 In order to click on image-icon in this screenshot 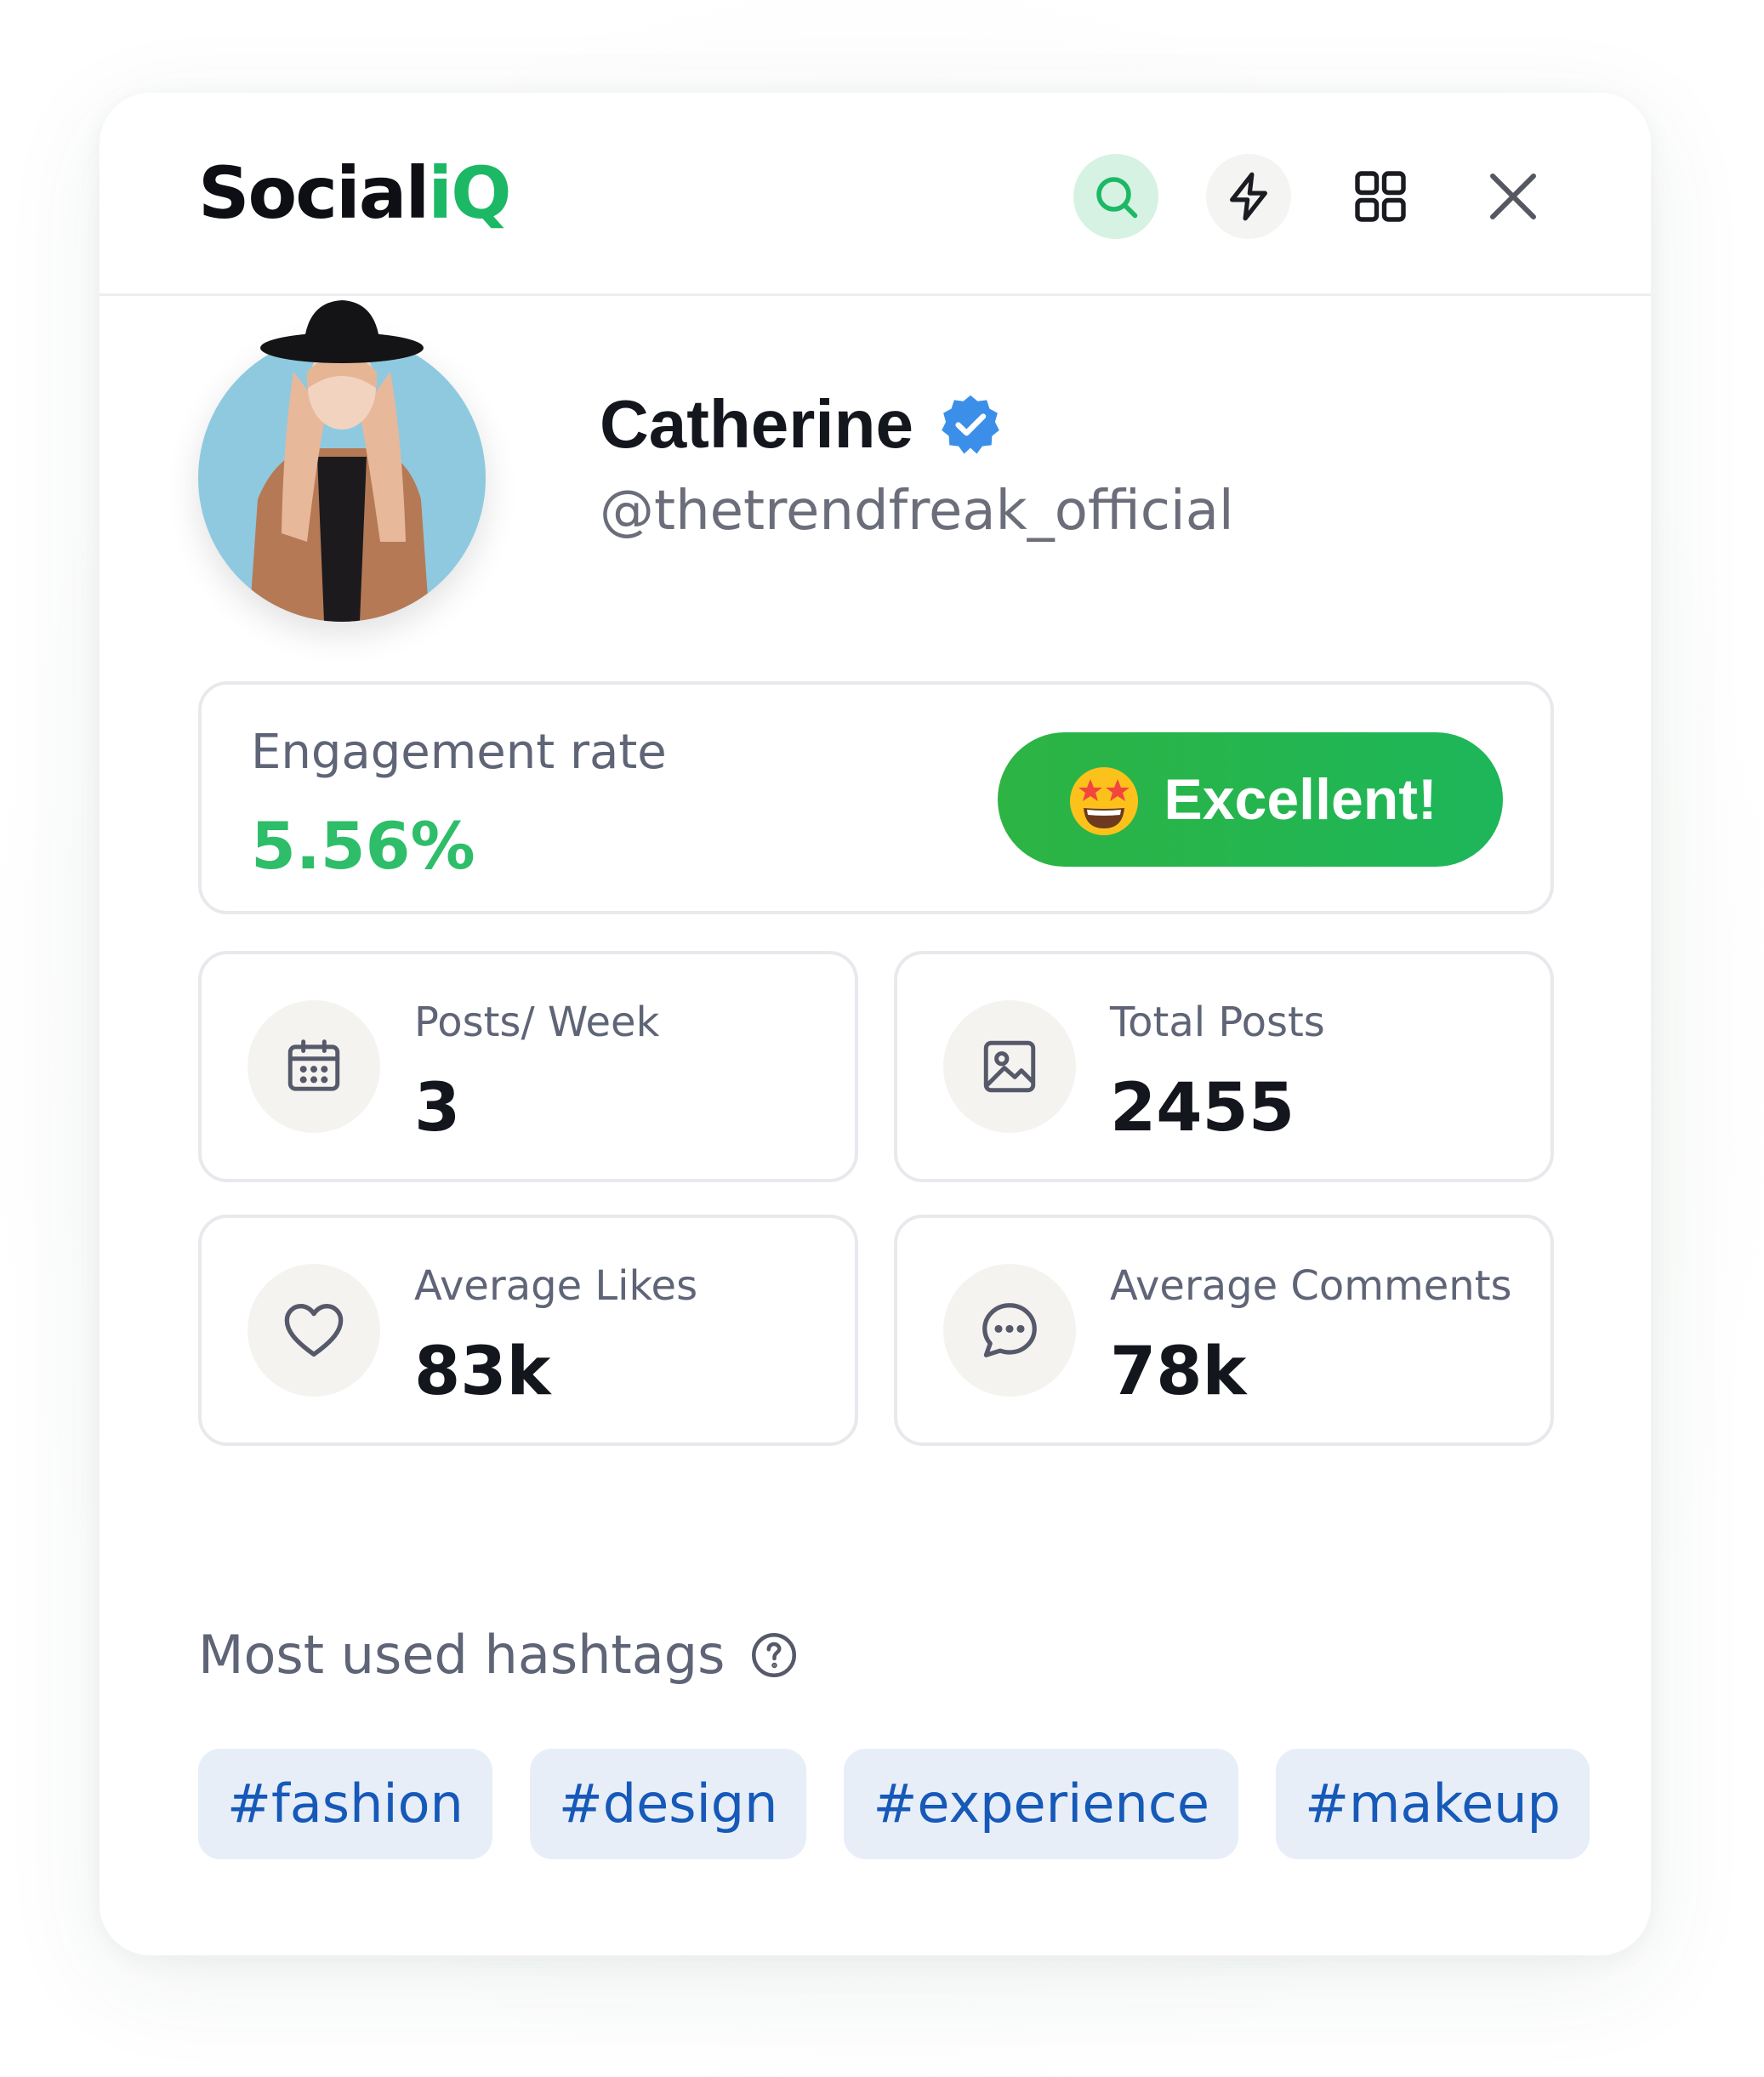, I will do `click(1009, 1067)`.